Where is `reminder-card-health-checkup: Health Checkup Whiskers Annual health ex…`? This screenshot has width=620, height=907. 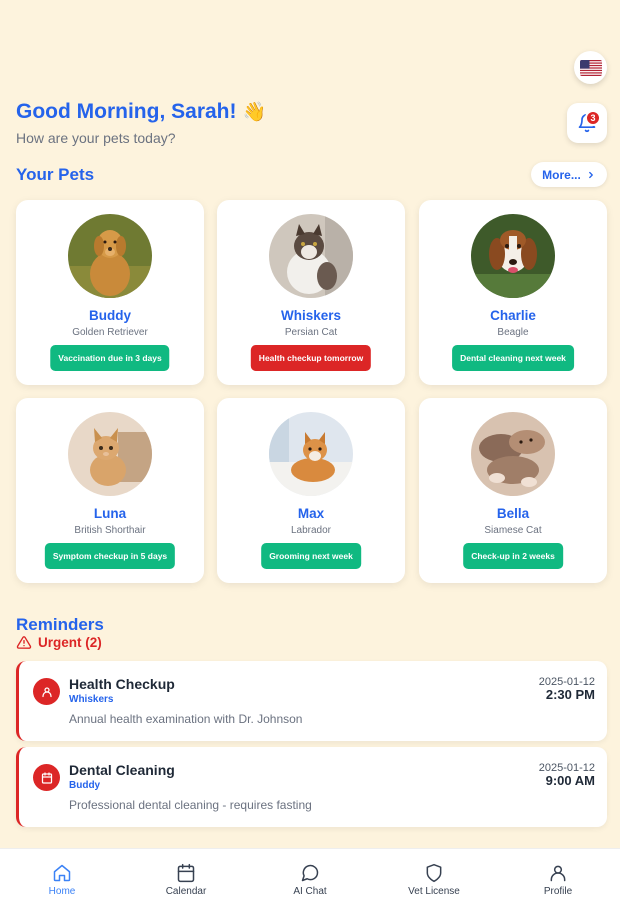
reminder-card-health-checkup: Health Checkup Whiskers Annual health ex… is located at coordinates (311, 701).